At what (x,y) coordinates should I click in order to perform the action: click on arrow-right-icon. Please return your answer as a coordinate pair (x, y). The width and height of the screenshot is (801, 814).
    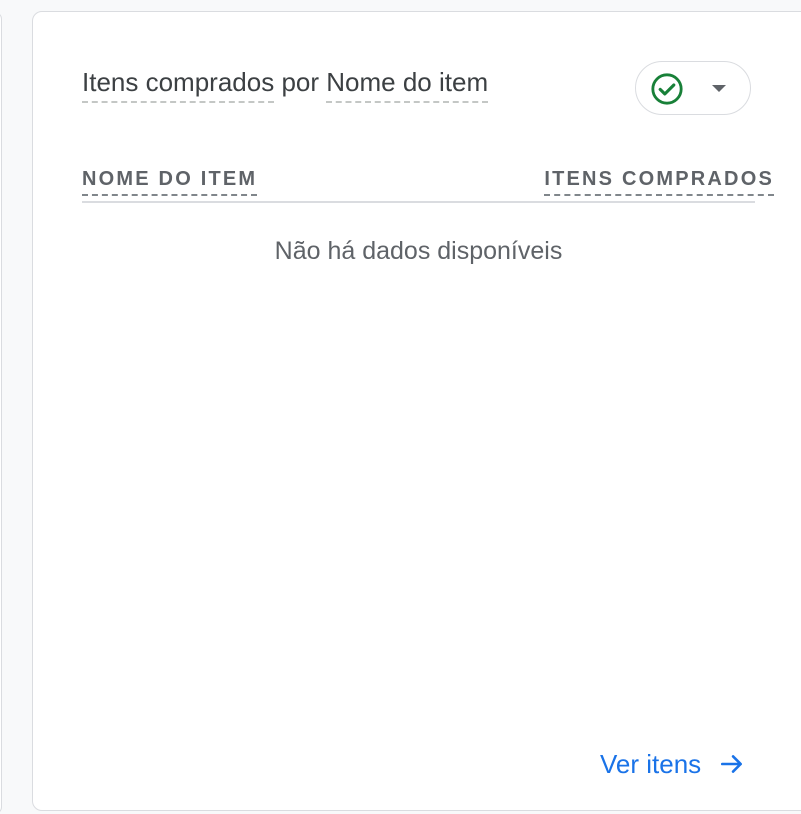
    Looking at the image, I should click on (732, 764).